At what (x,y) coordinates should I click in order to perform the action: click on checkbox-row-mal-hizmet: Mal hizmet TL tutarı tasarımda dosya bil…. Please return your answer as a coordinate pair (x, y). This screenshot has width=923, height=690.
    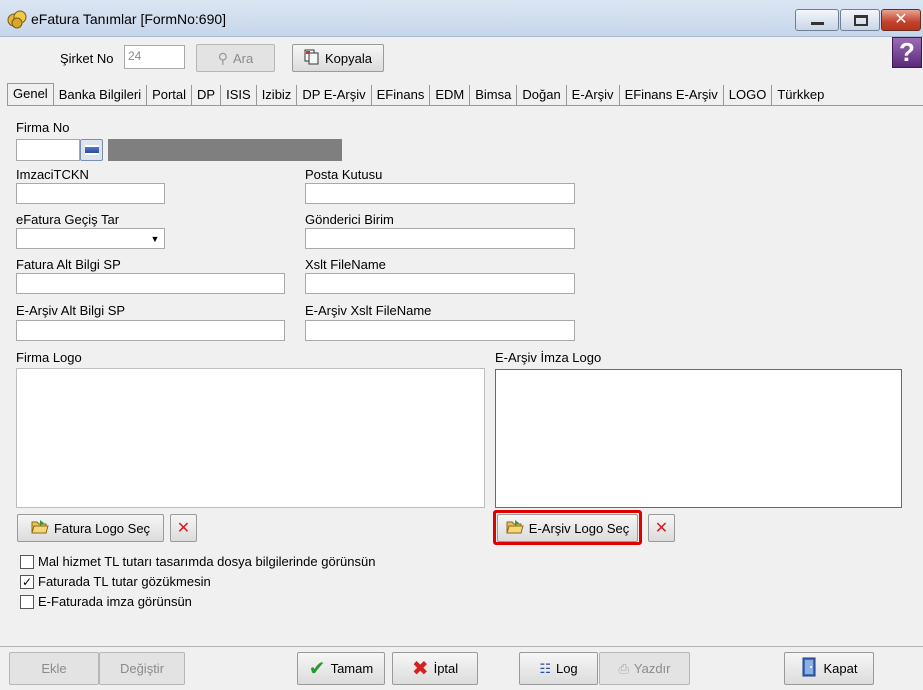
    Looking at the image, I should click on (197, 561).